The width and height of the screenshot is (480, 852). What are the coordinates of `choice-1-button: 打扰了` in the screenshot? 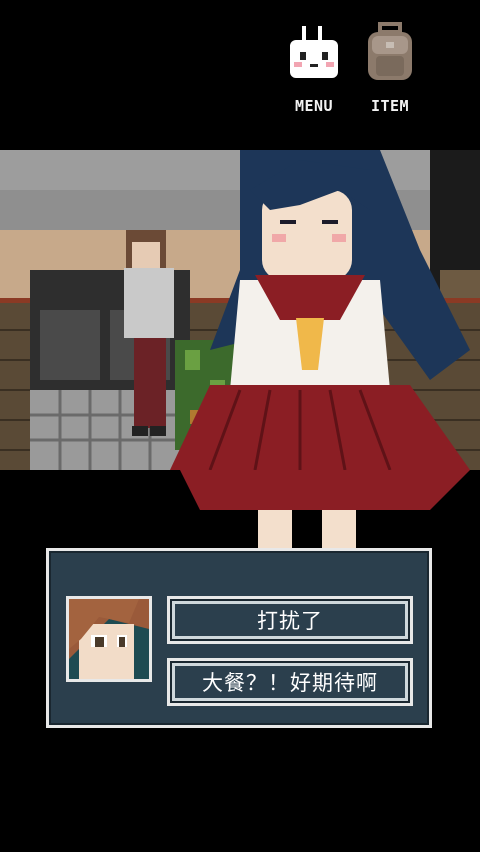 It's located at (290, 620).